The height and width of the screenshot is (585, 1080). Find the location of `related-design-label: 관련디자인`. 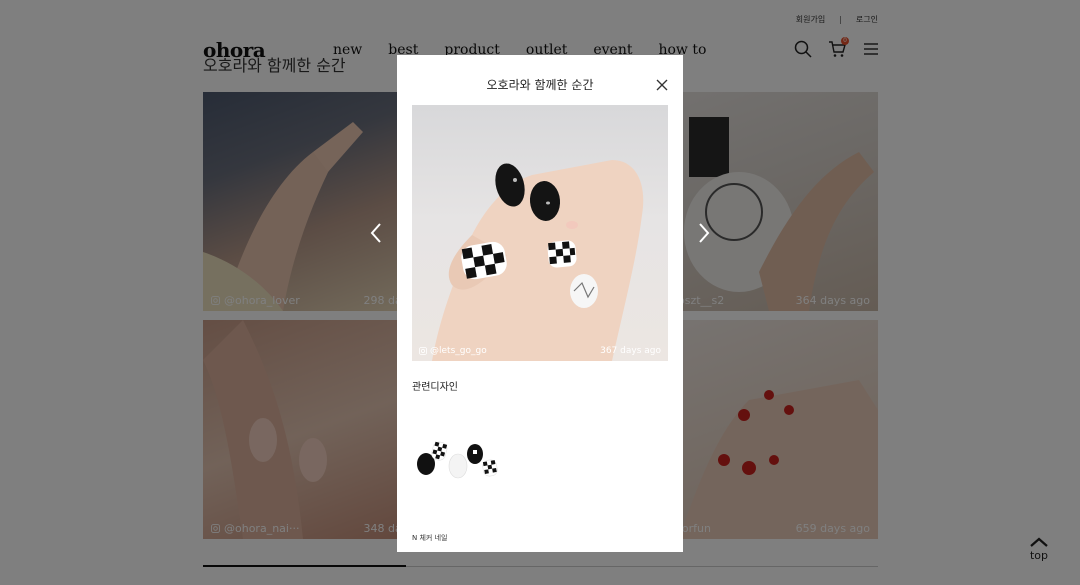

related-design-label: 관련디자인 is located at coordinates (435, 387).